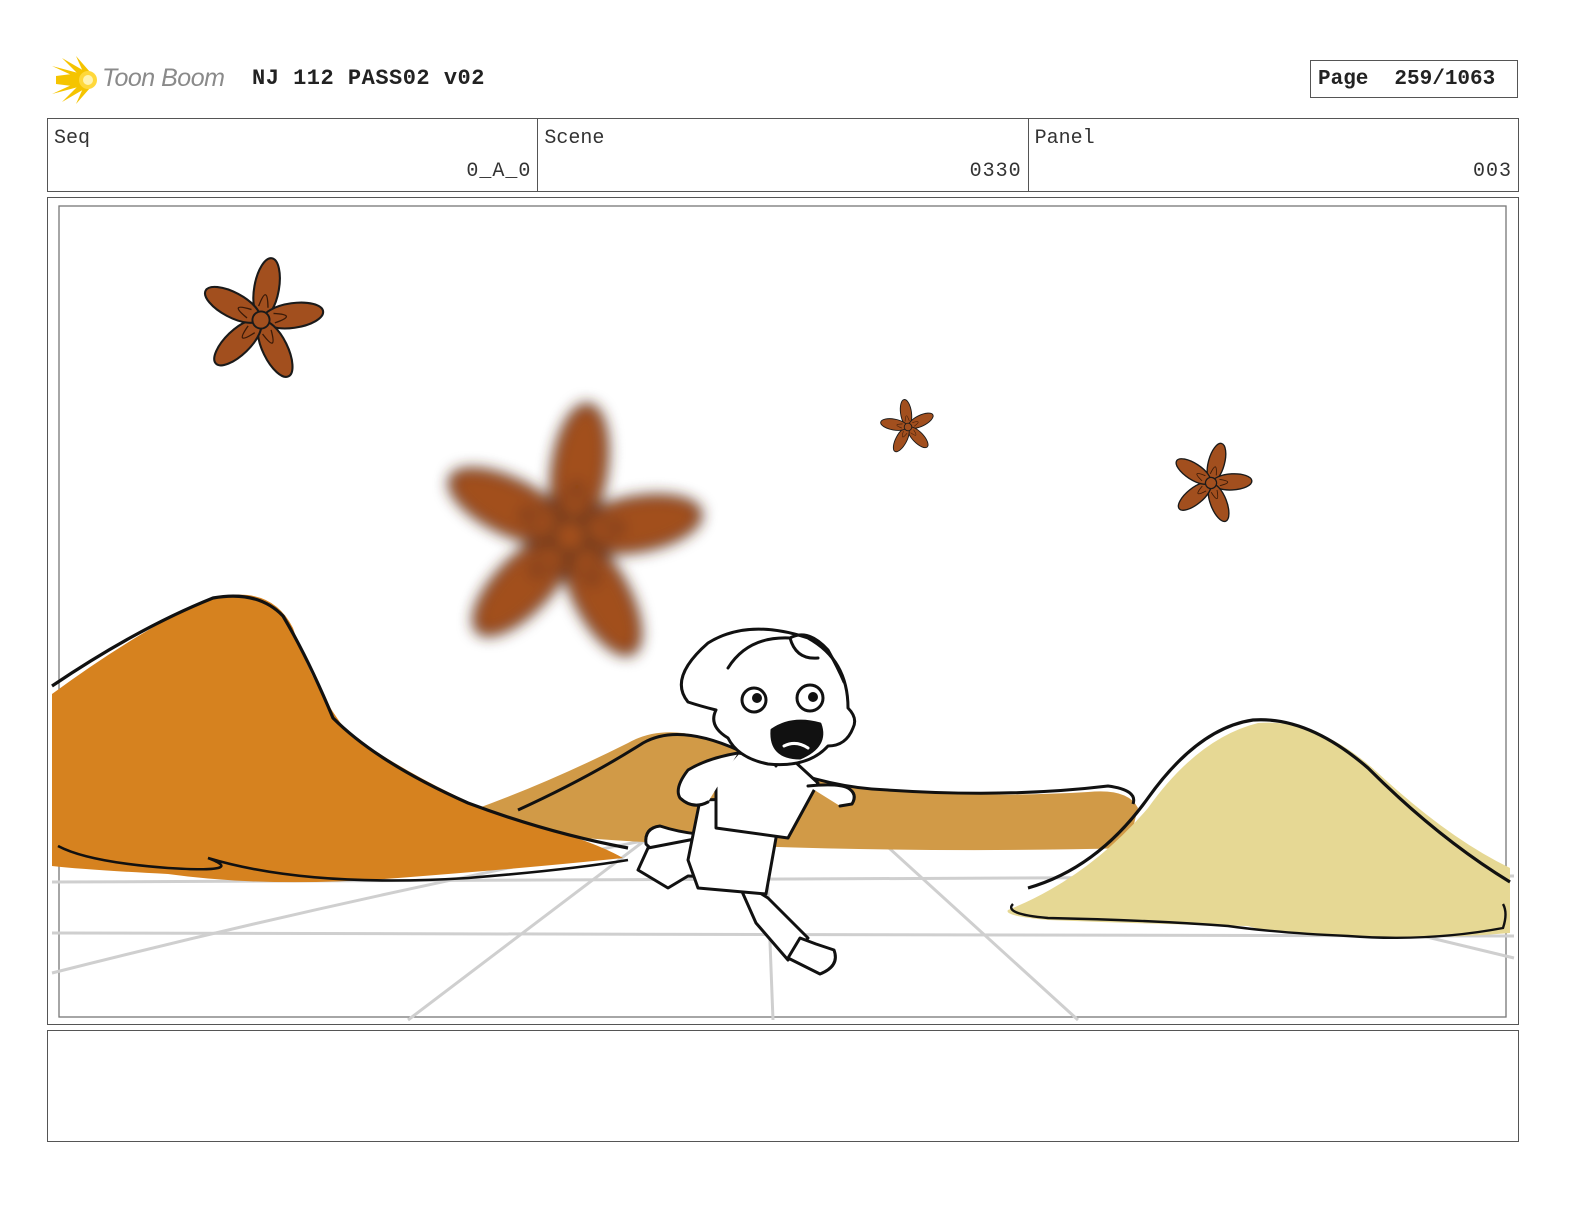  Describe the element at coordinates (1273, 155) in the screenshot. I see `panel-cell: Panel 003` at that location.